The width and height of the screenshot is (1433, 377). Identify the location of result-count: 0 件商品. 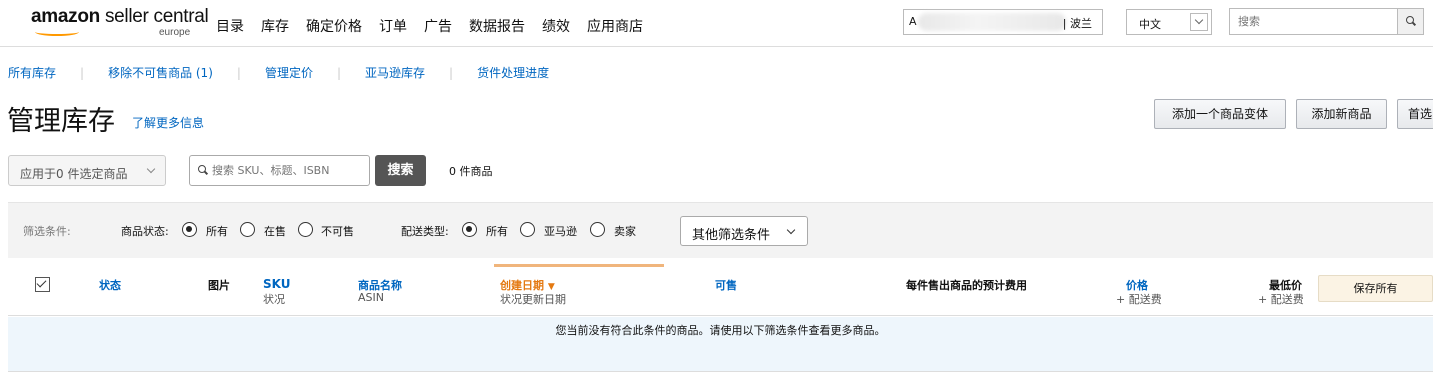
(471, 171).